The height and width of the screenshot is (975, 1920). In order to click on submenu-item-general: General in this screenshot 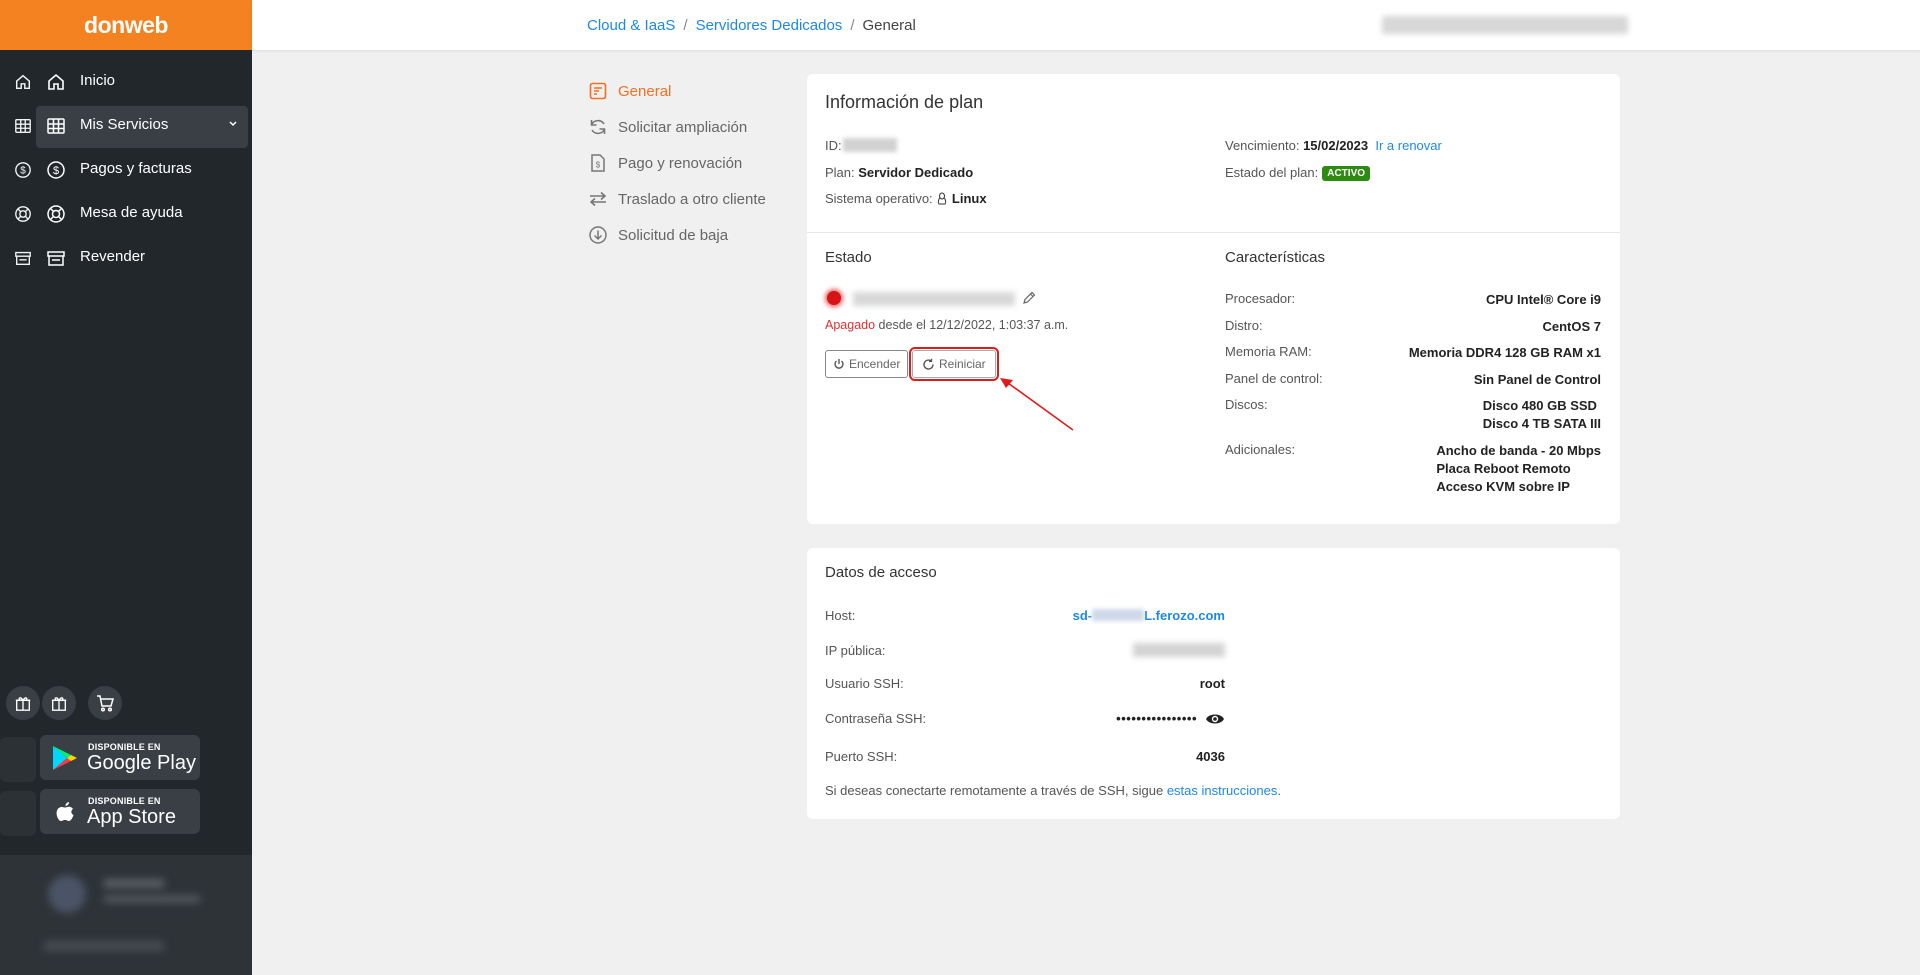, I will do `click(677, 91)`.